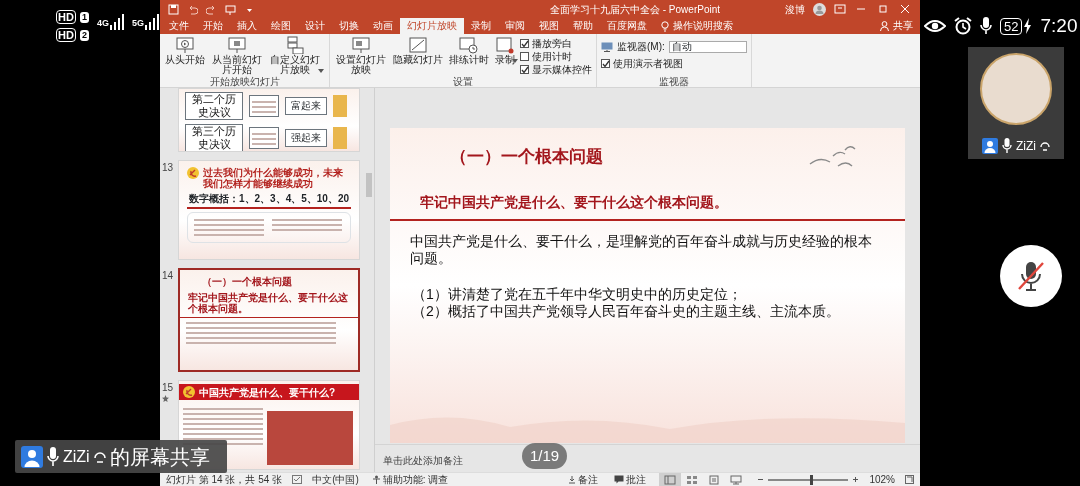 Image resolution: width=1080 pixels, height=486 pixels. What do you see at coordinates (432, 26) in the screenshot?
I see `ribbon-tab: 幻灯片放映` at bounding box center [432, 26].